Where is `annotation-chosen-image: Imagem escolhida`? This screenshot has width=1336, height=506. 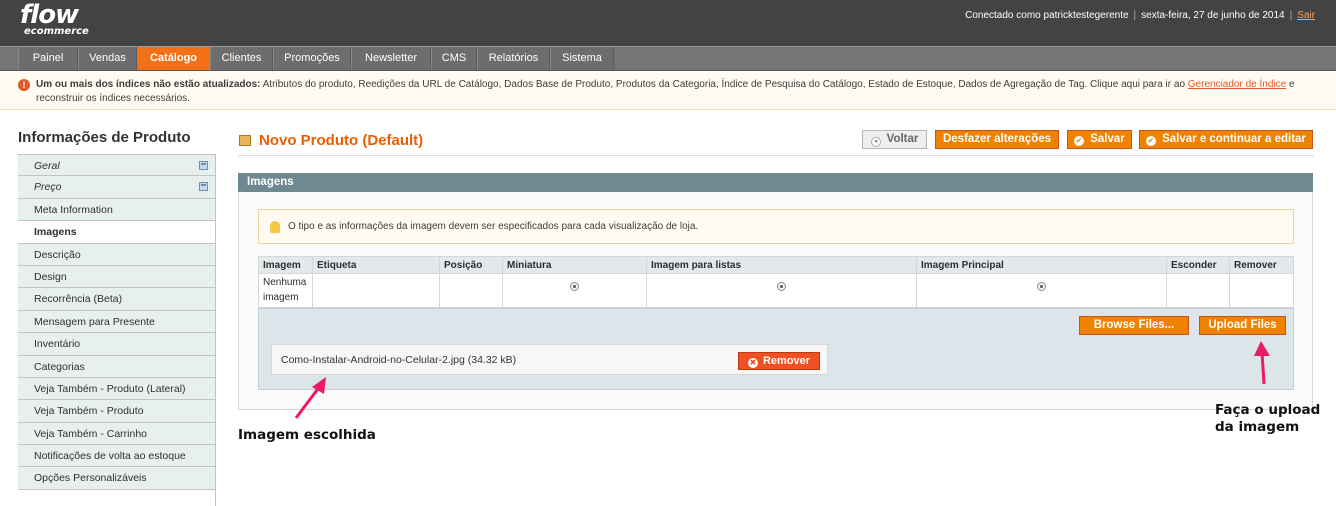 annotation-chosen-image: Imagem escolhida is located at coordinates (307, 435).